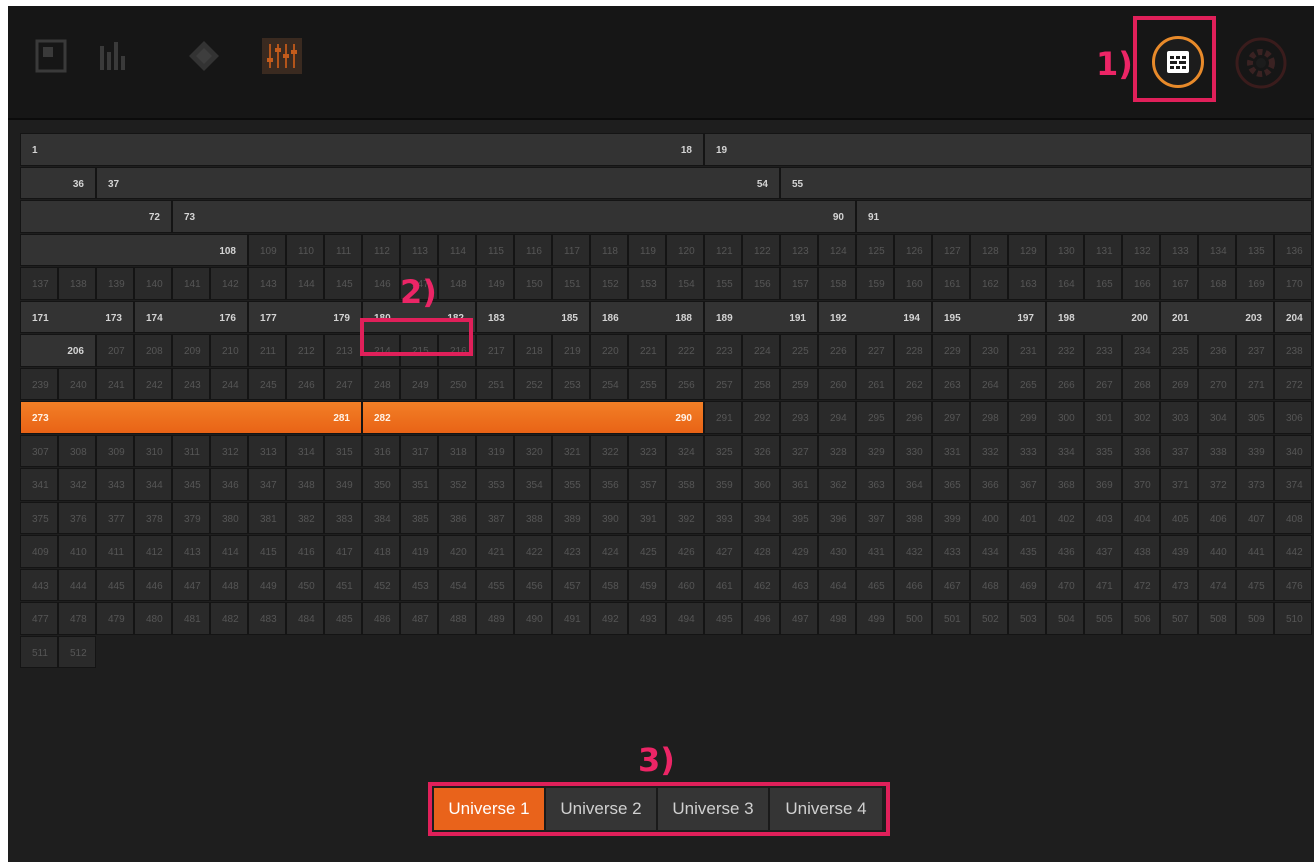  Describe the element at coordinates (951, 350) in the screenshot. I see `channel-cell: 229` at that location.